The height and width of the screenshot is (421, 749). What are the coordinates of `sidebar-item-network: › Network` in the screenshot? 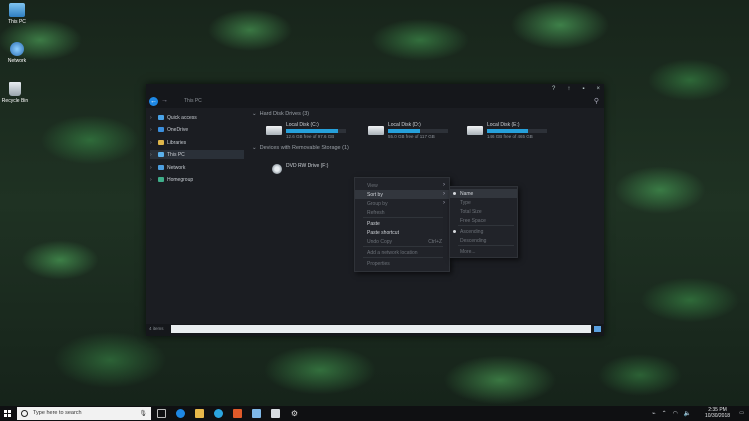 It's located at (197, 167).